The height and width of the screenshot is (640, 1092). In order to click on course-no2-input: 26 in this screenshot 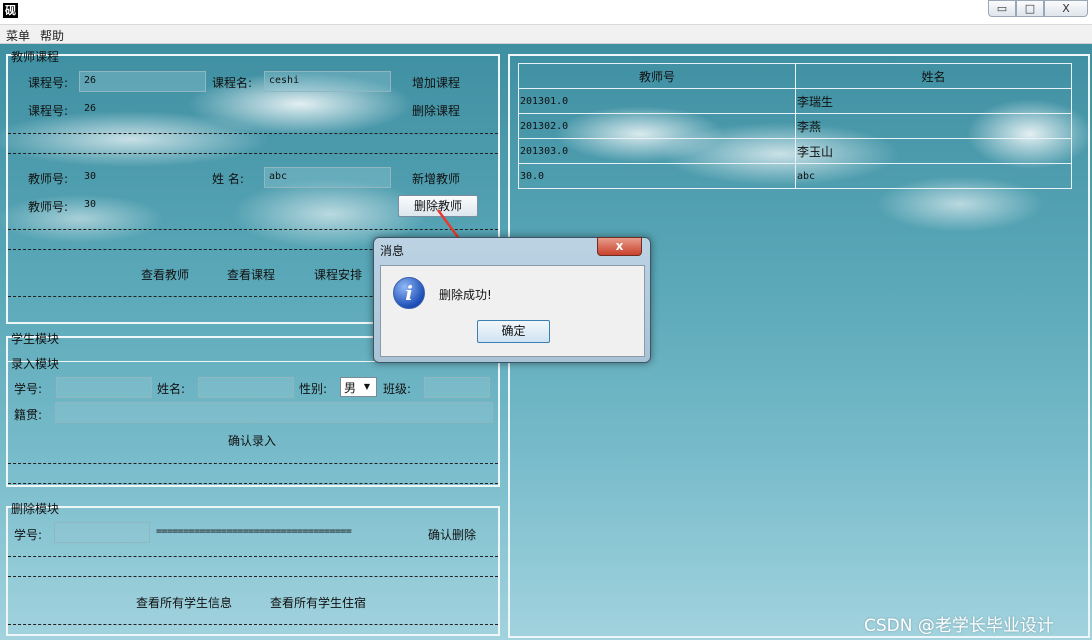, I will do `click(142, 109)`.